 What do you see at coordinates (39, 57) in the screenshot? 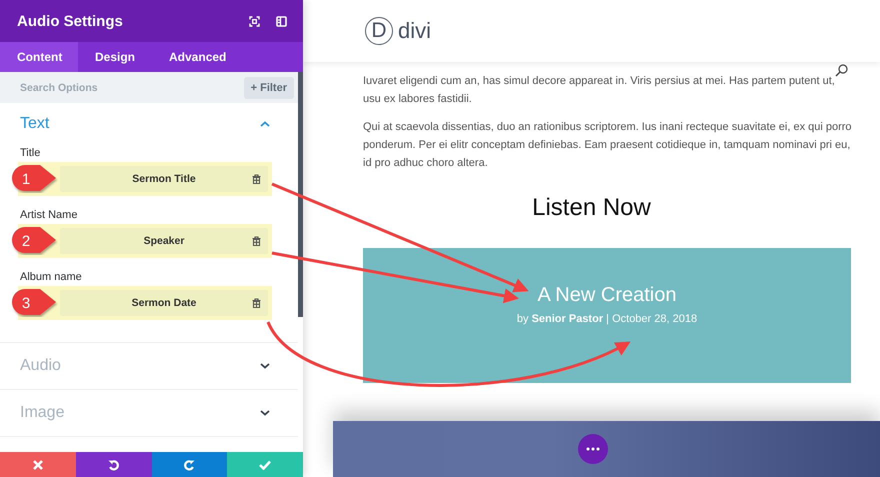
I see `tab: Content` at bounding box center [39, 57].